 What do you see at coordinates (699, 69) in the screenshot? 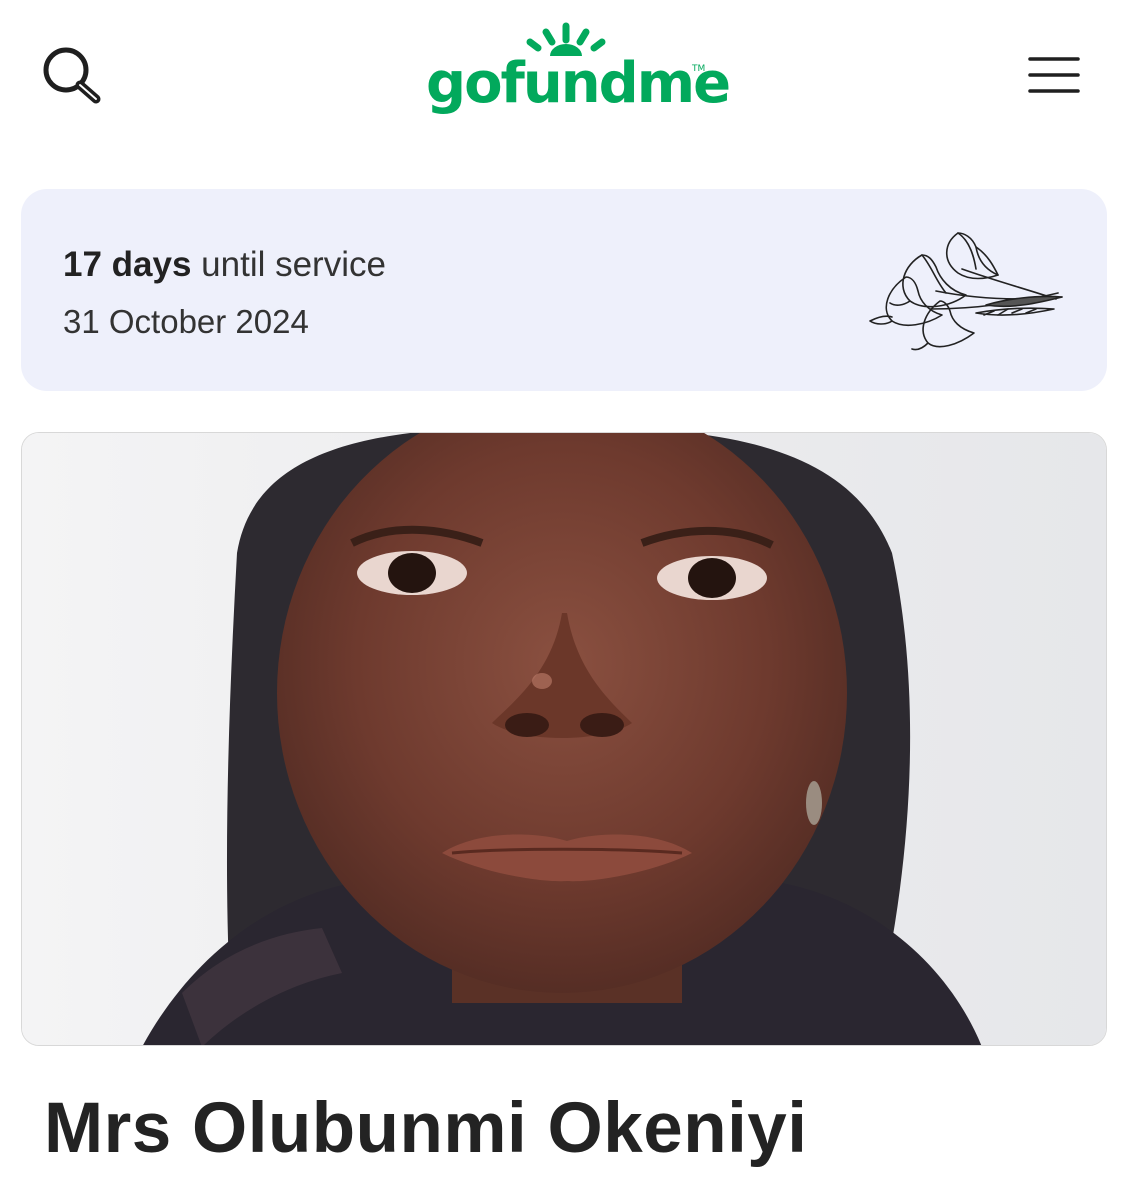
I see `logo-trademark: TM` at bounding box center [699, 69].